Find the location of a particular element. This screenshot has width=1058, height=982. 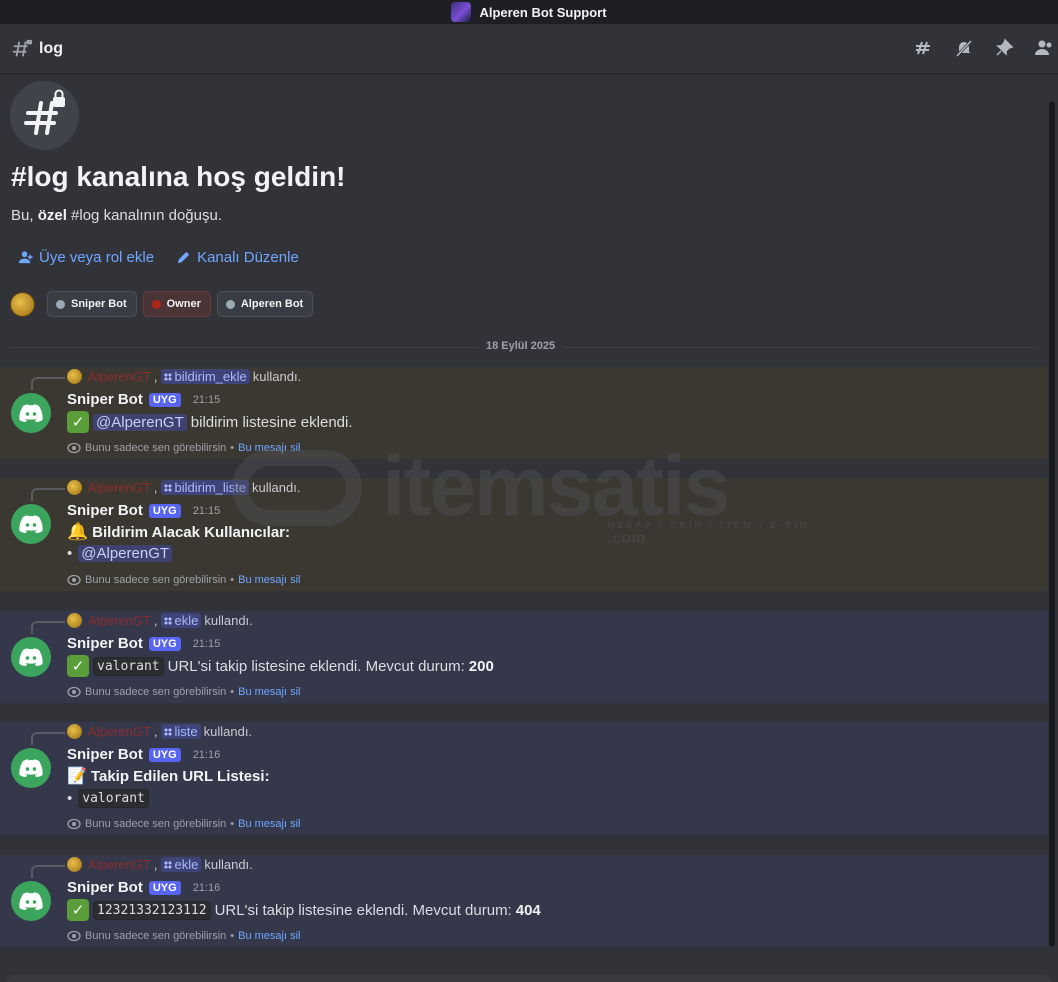

inline-code: valorant is located at coordinates (113, 798).